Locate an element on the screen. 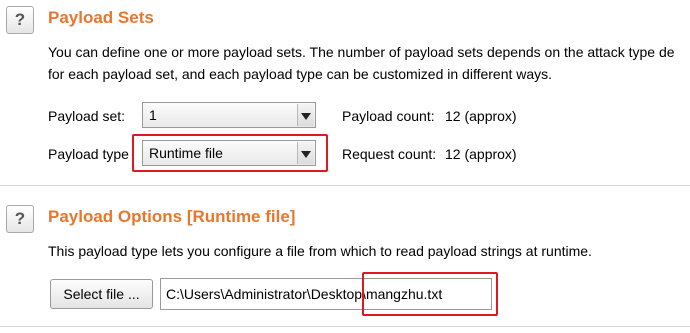  payload-type-label: Payload type is located at coordinates (88, 154).